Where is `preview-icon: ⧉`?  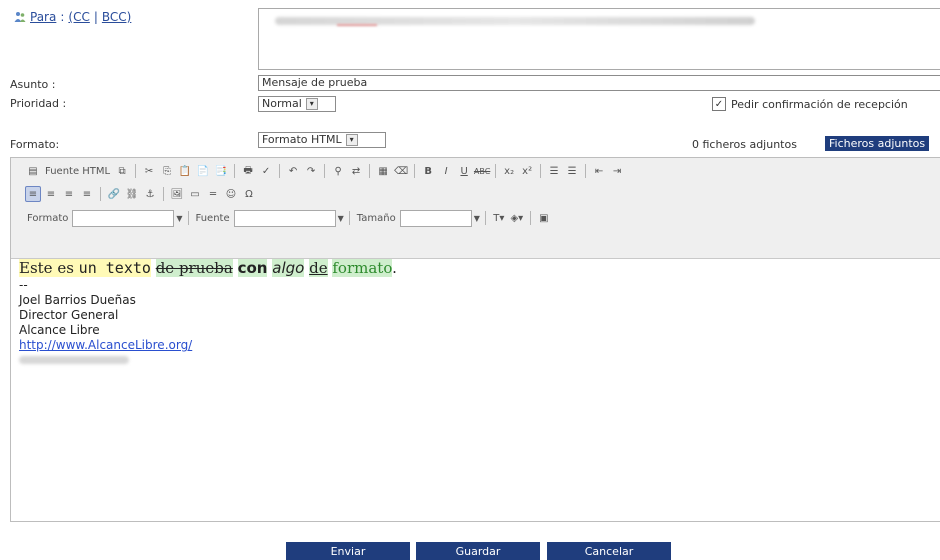 preview-icon: ⧉ is located at coordinates (122, 171).